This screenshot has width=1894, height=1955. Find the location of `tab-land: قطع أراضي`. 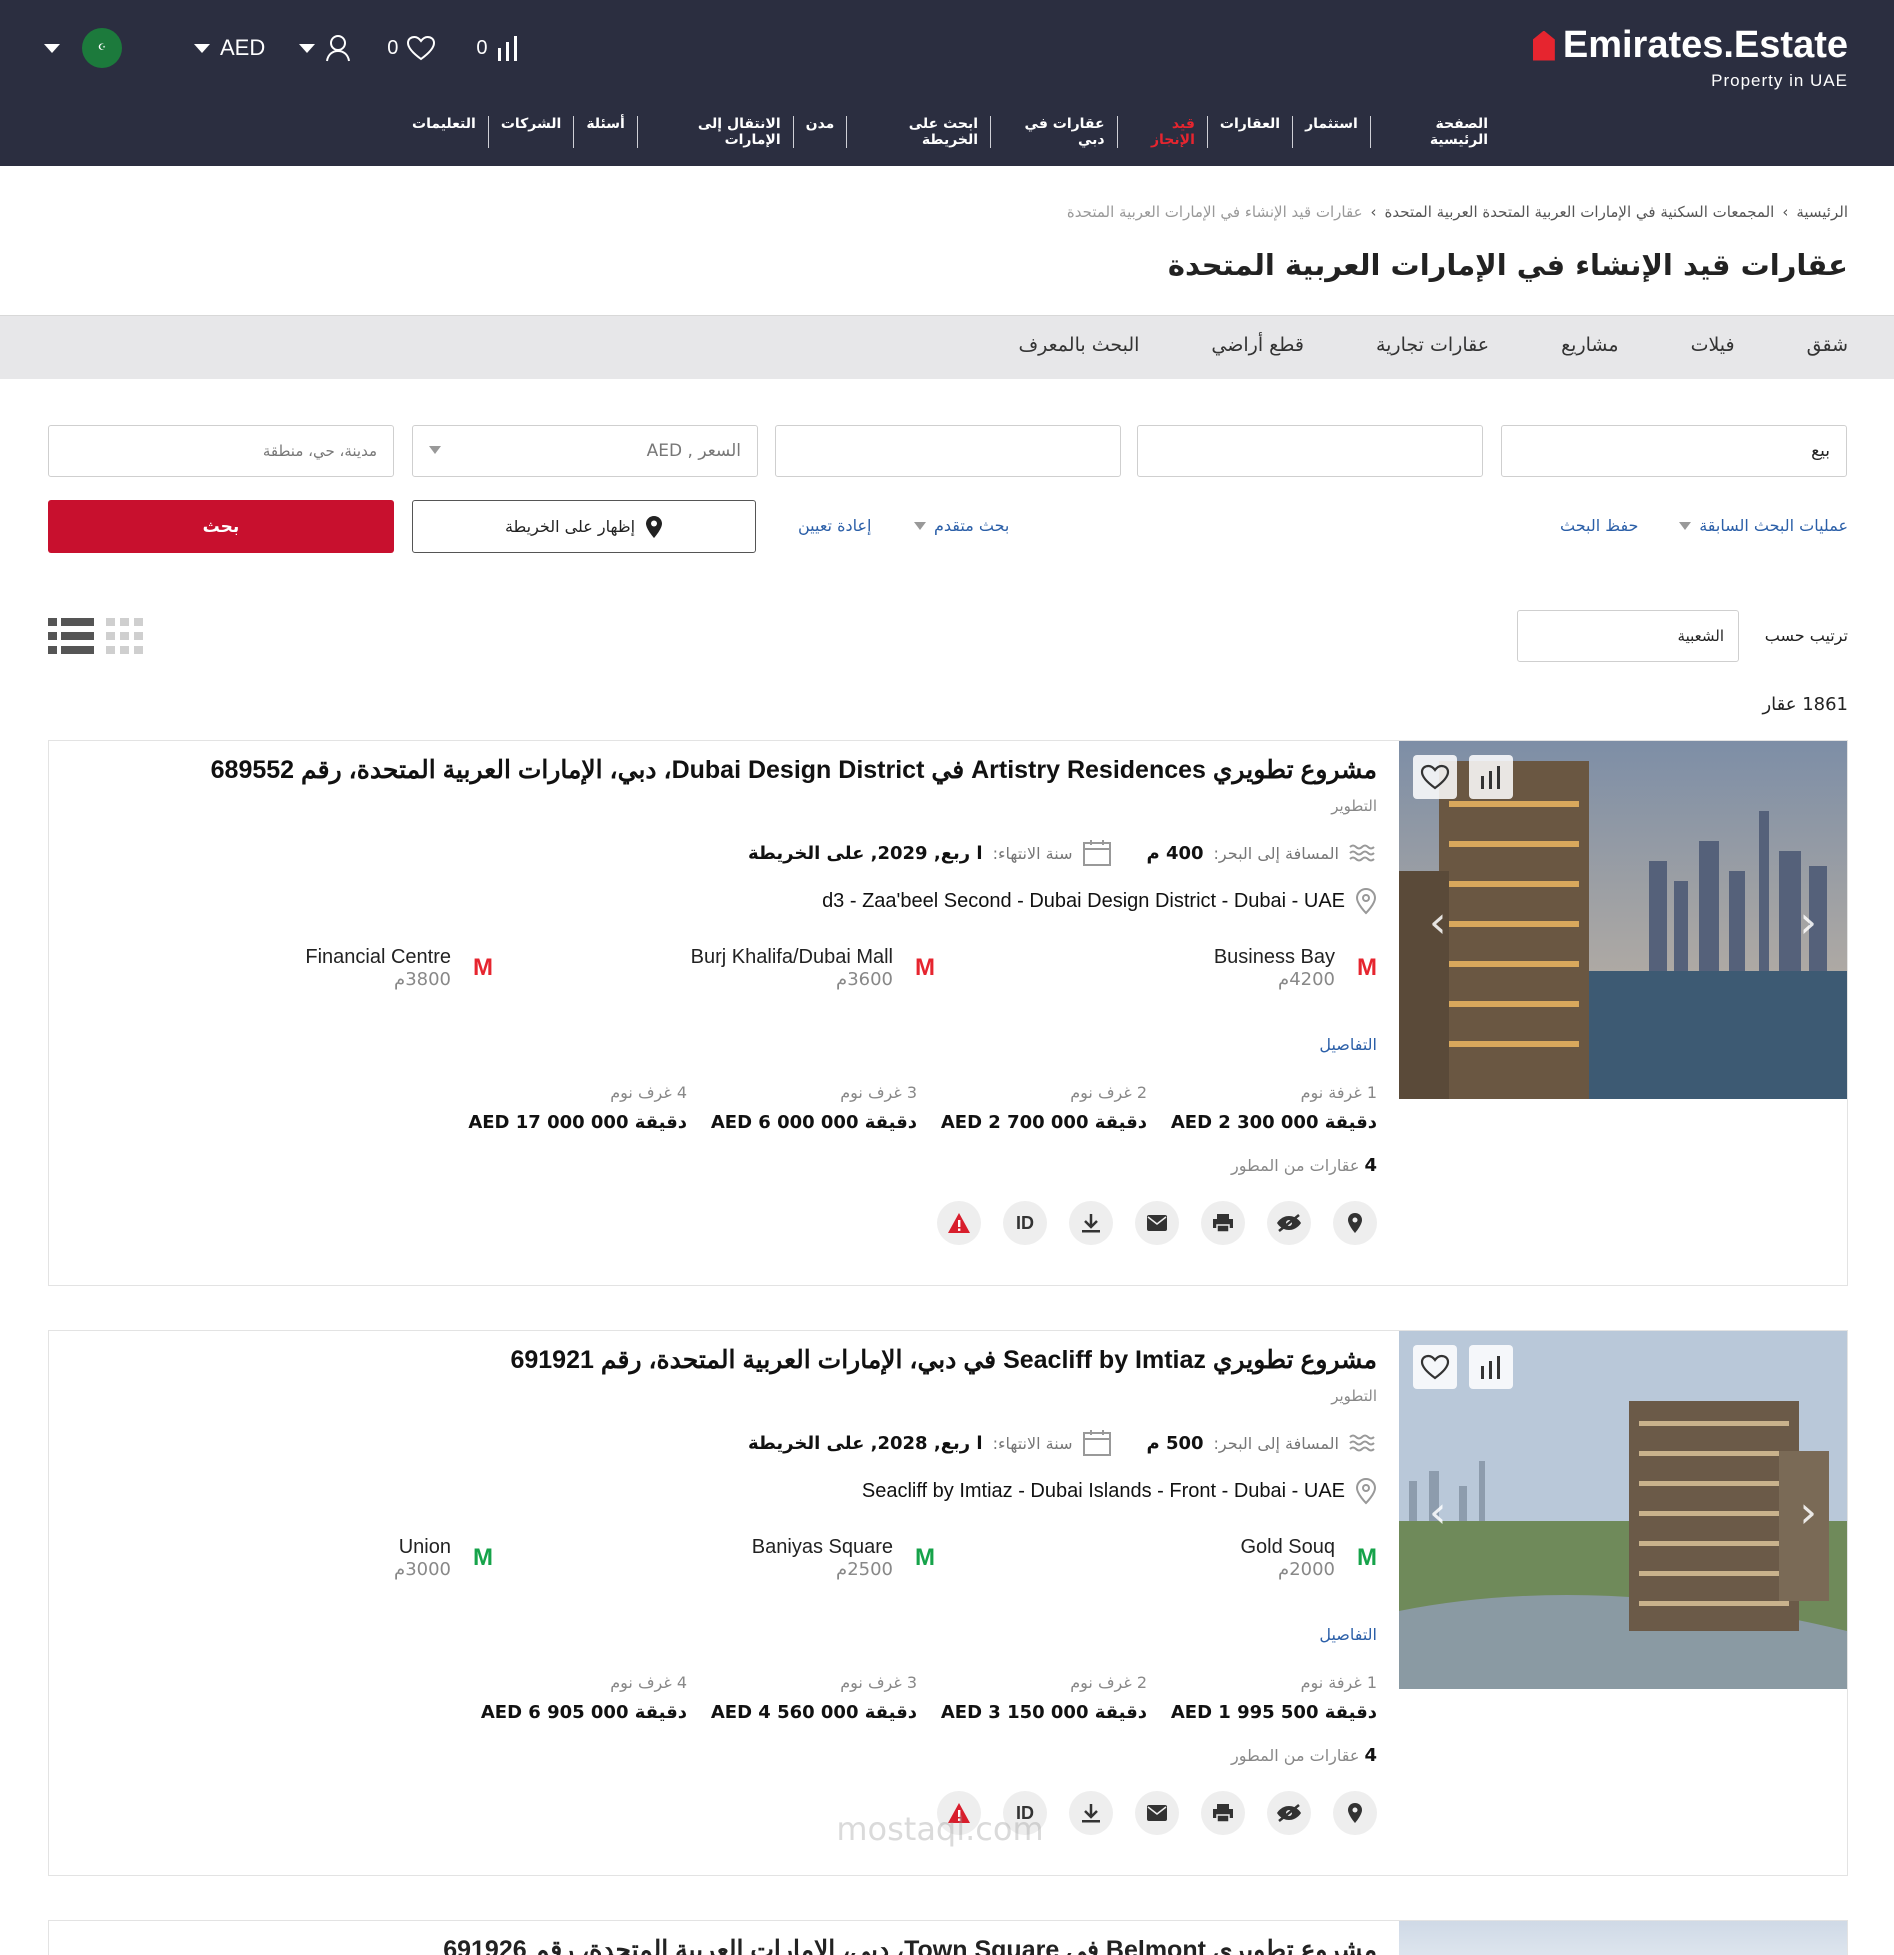

tab-land: قطع أراضي is located at coordinates (1257, 345).